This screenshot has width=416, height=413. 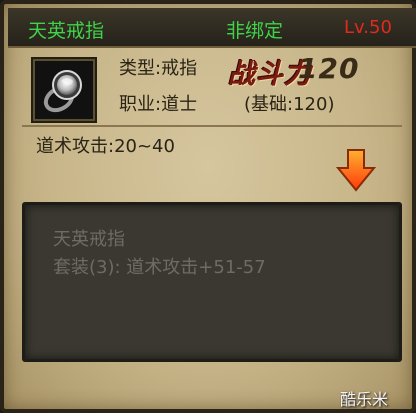 What do you see at coordinates (289, 104) in the screenshot?
I see `base-power: (基础:120)` at bounding box center [289, 104].